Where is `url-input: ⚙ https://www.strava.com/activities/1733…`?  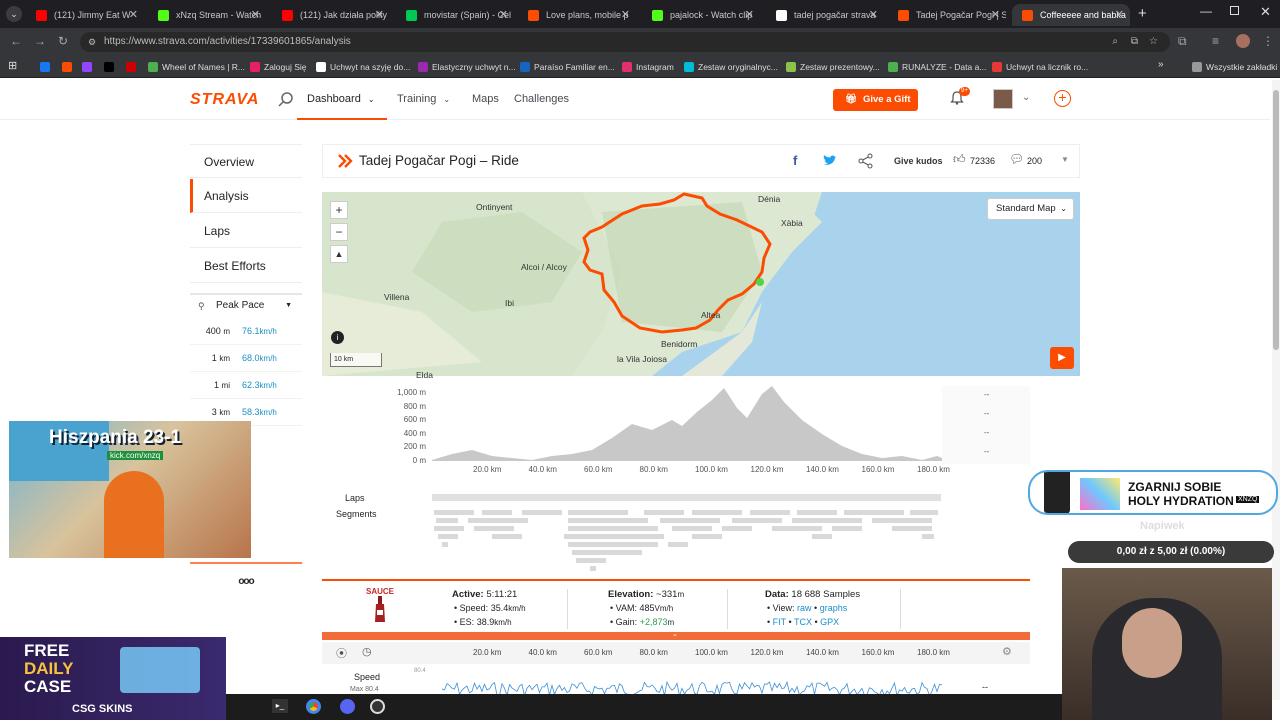 url-input: ⚙ https://www.strava.com/activities/1733… is located at coordinates (625, 42).